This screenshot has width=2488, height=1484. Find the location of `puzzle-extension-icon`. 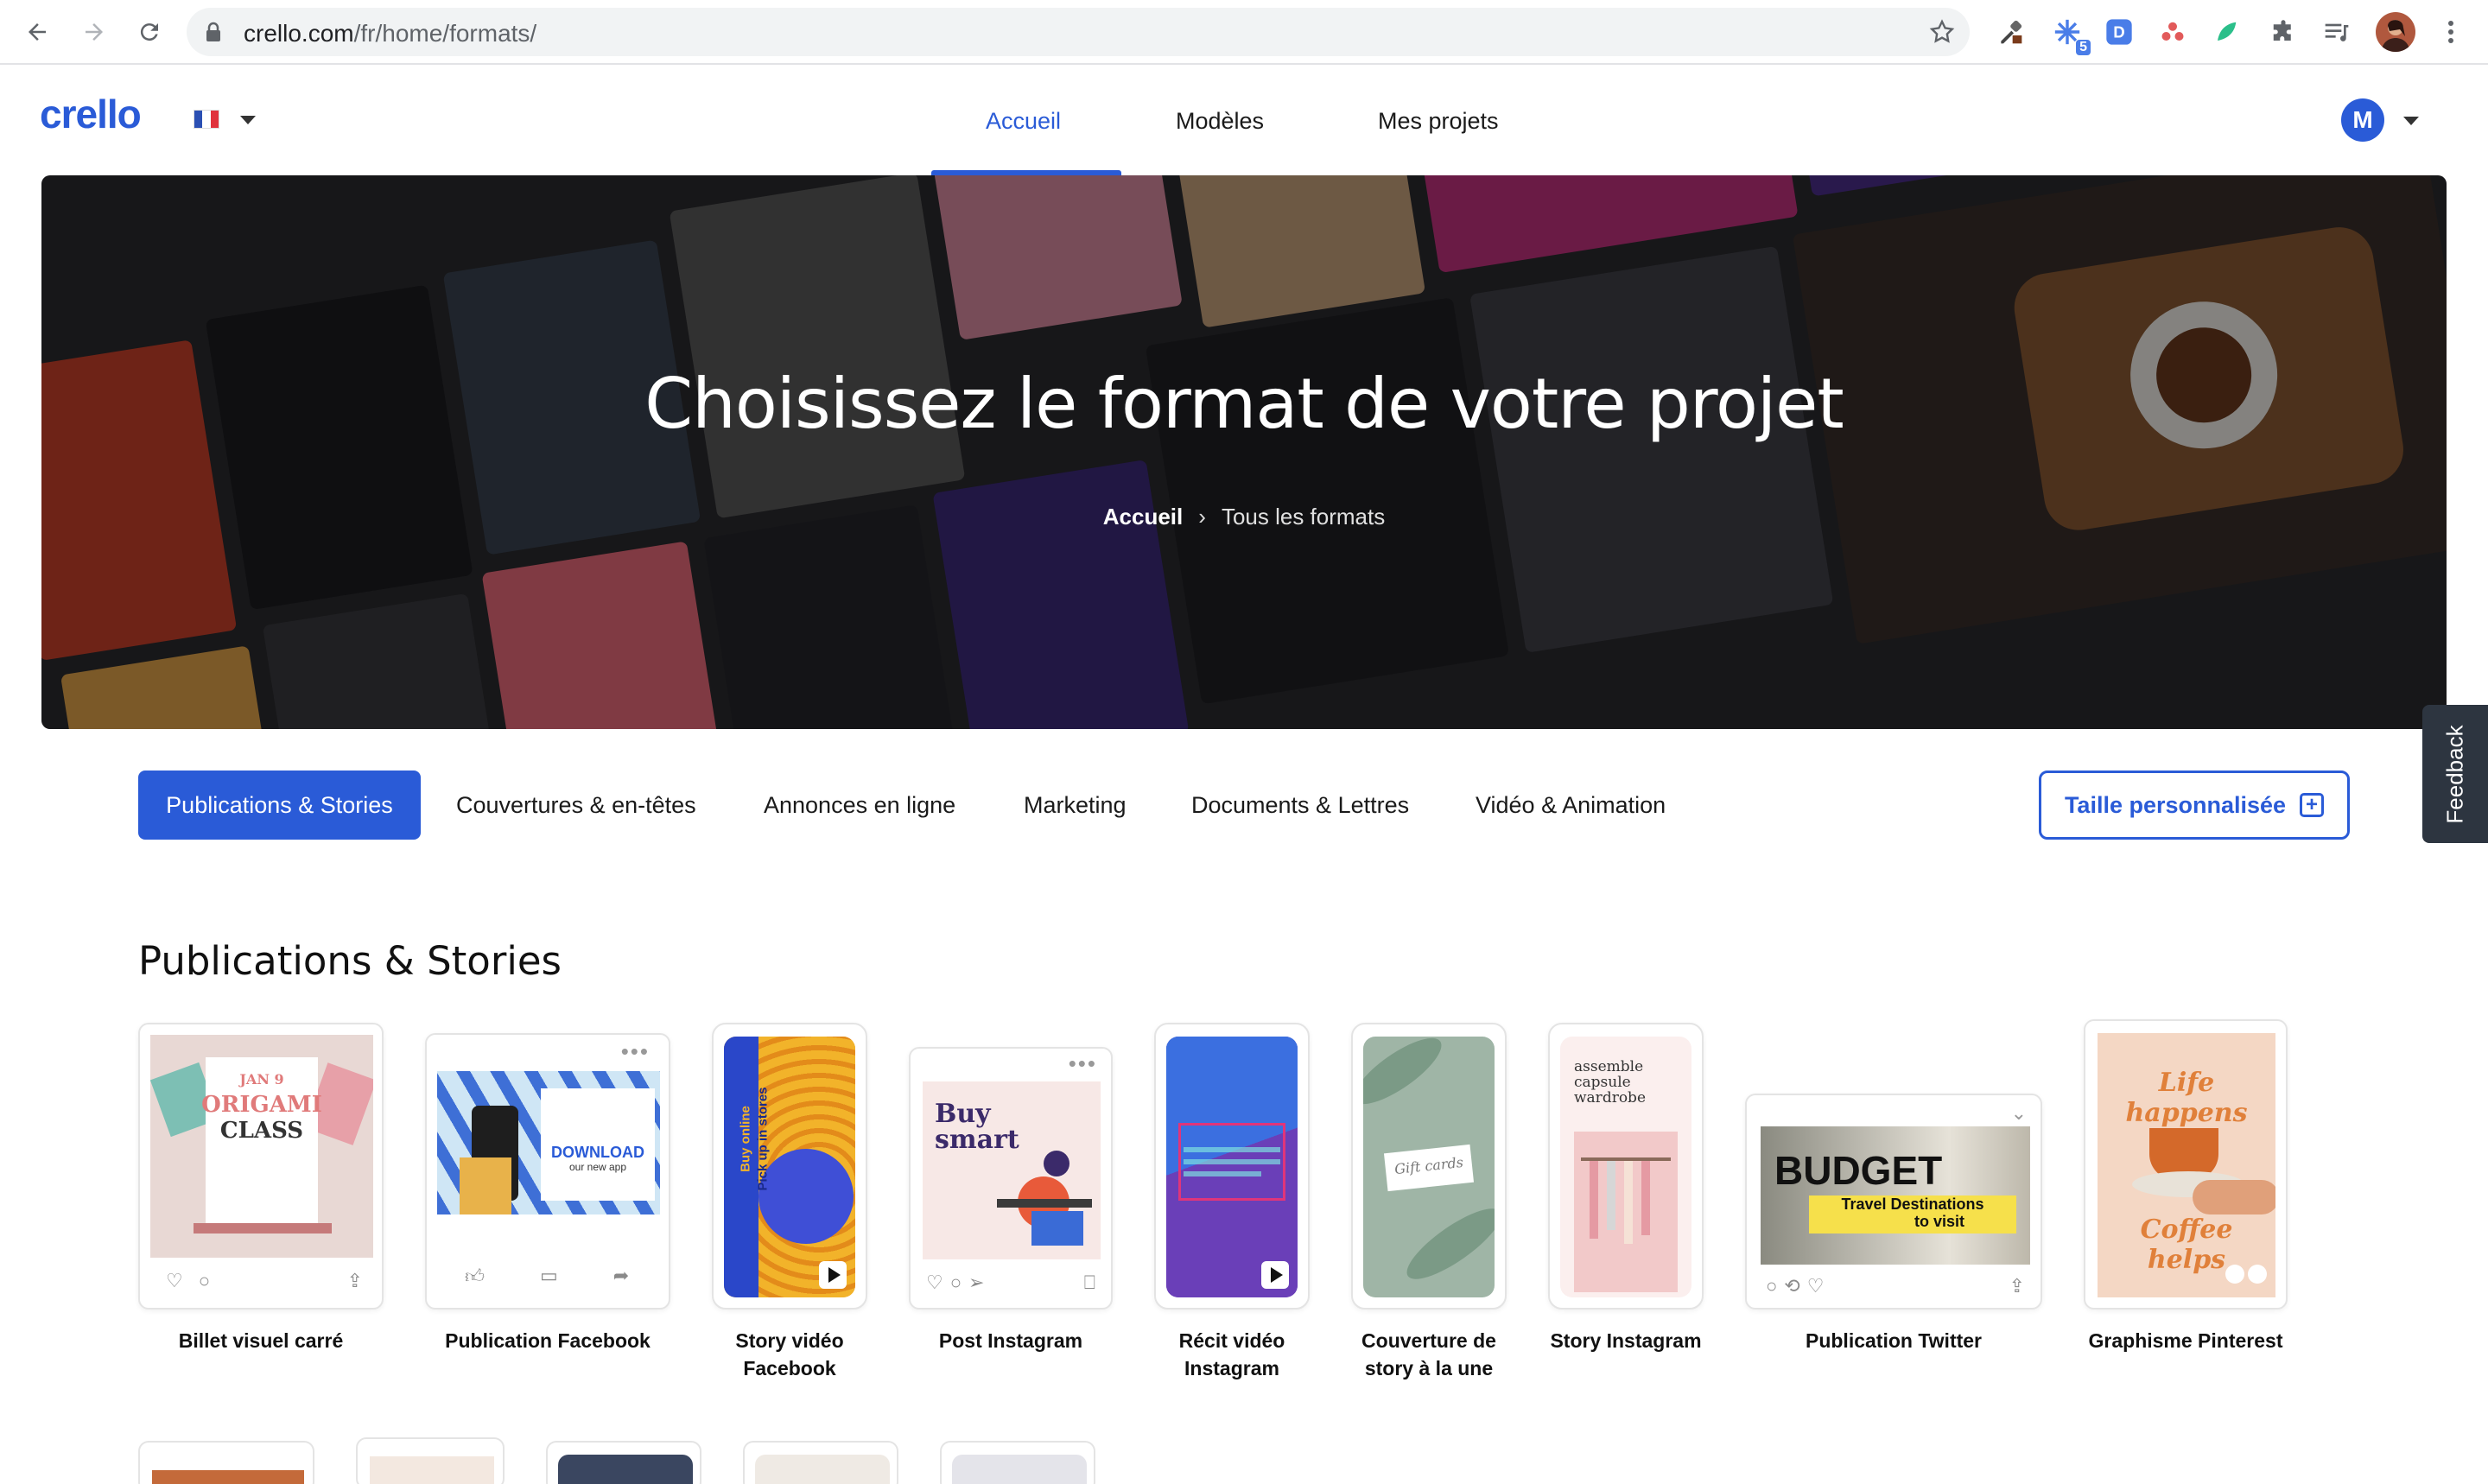

puzzle-extension-icon is located at coordinates (2283, 32).